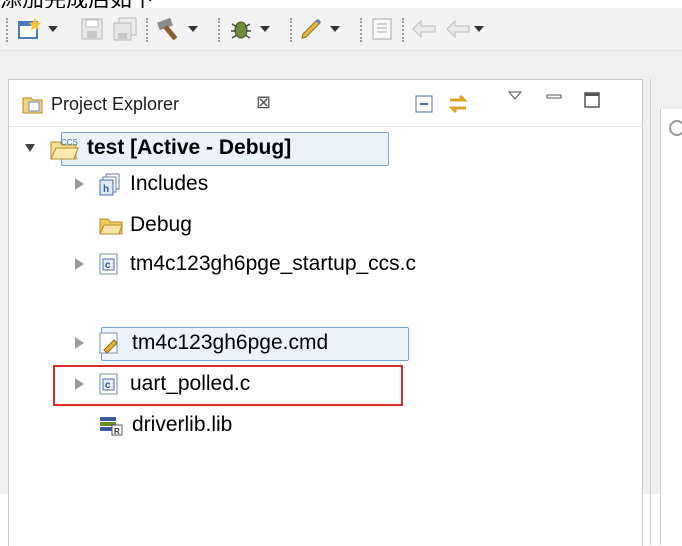 This screenshot has height=546, width=682. What do you see at coordinates (169, 183) in the screenshot?
I see `item-label: Includes` at bounding box center [169, 183].